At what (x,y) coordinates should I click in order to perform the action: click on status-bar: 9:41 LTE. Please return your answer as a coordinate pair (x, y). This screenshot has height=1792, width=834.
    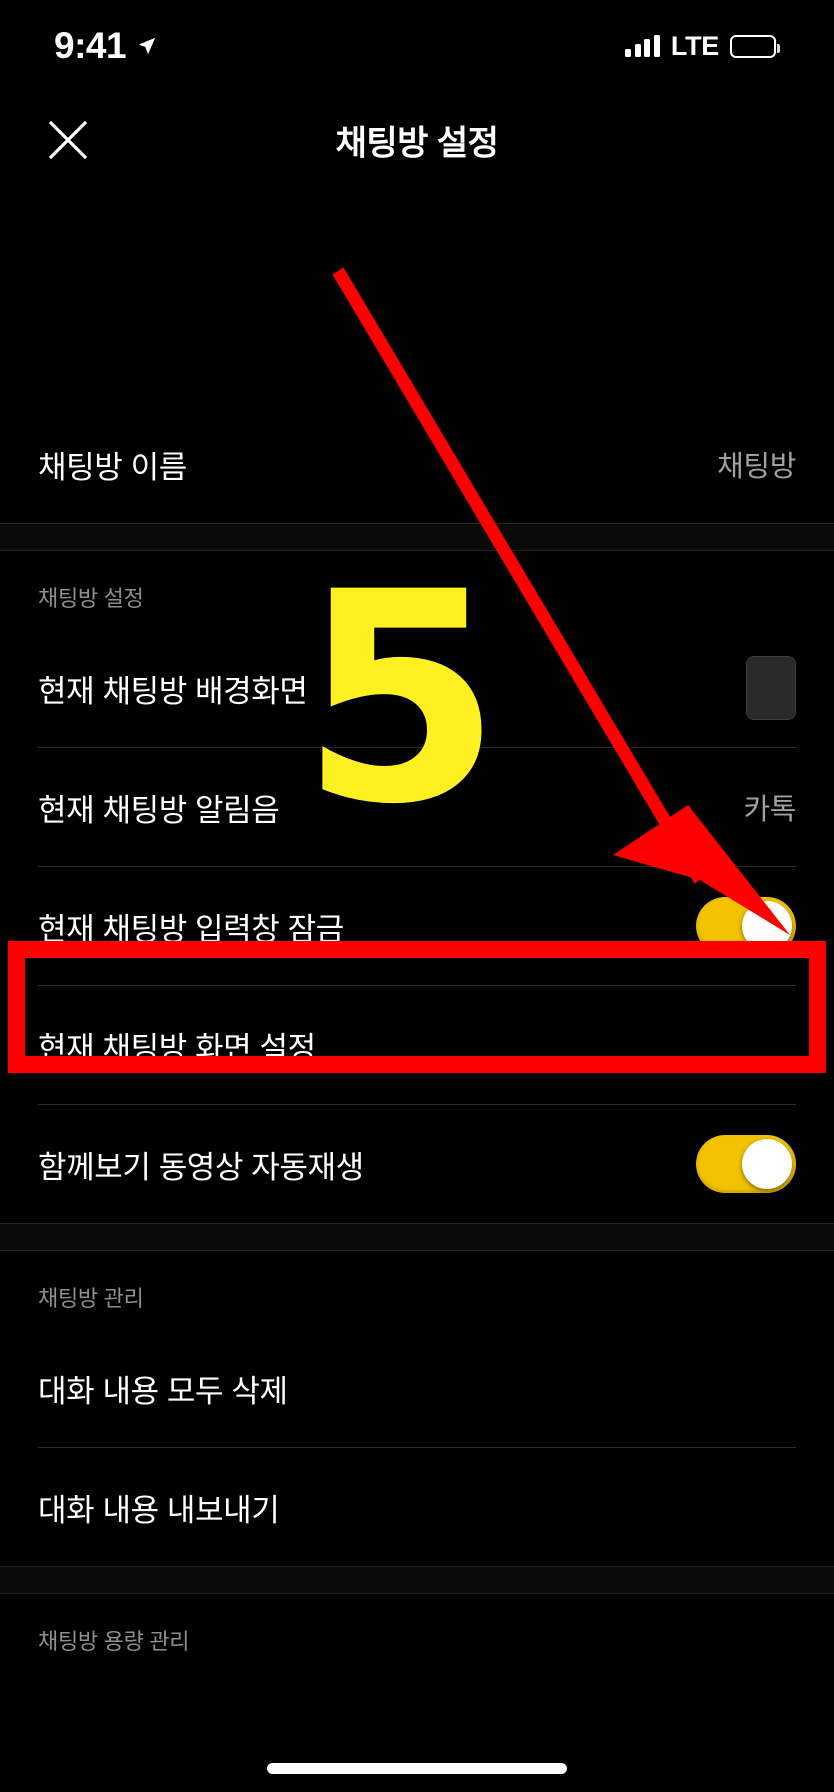
    Looking at the image, I should click on (417, 46).